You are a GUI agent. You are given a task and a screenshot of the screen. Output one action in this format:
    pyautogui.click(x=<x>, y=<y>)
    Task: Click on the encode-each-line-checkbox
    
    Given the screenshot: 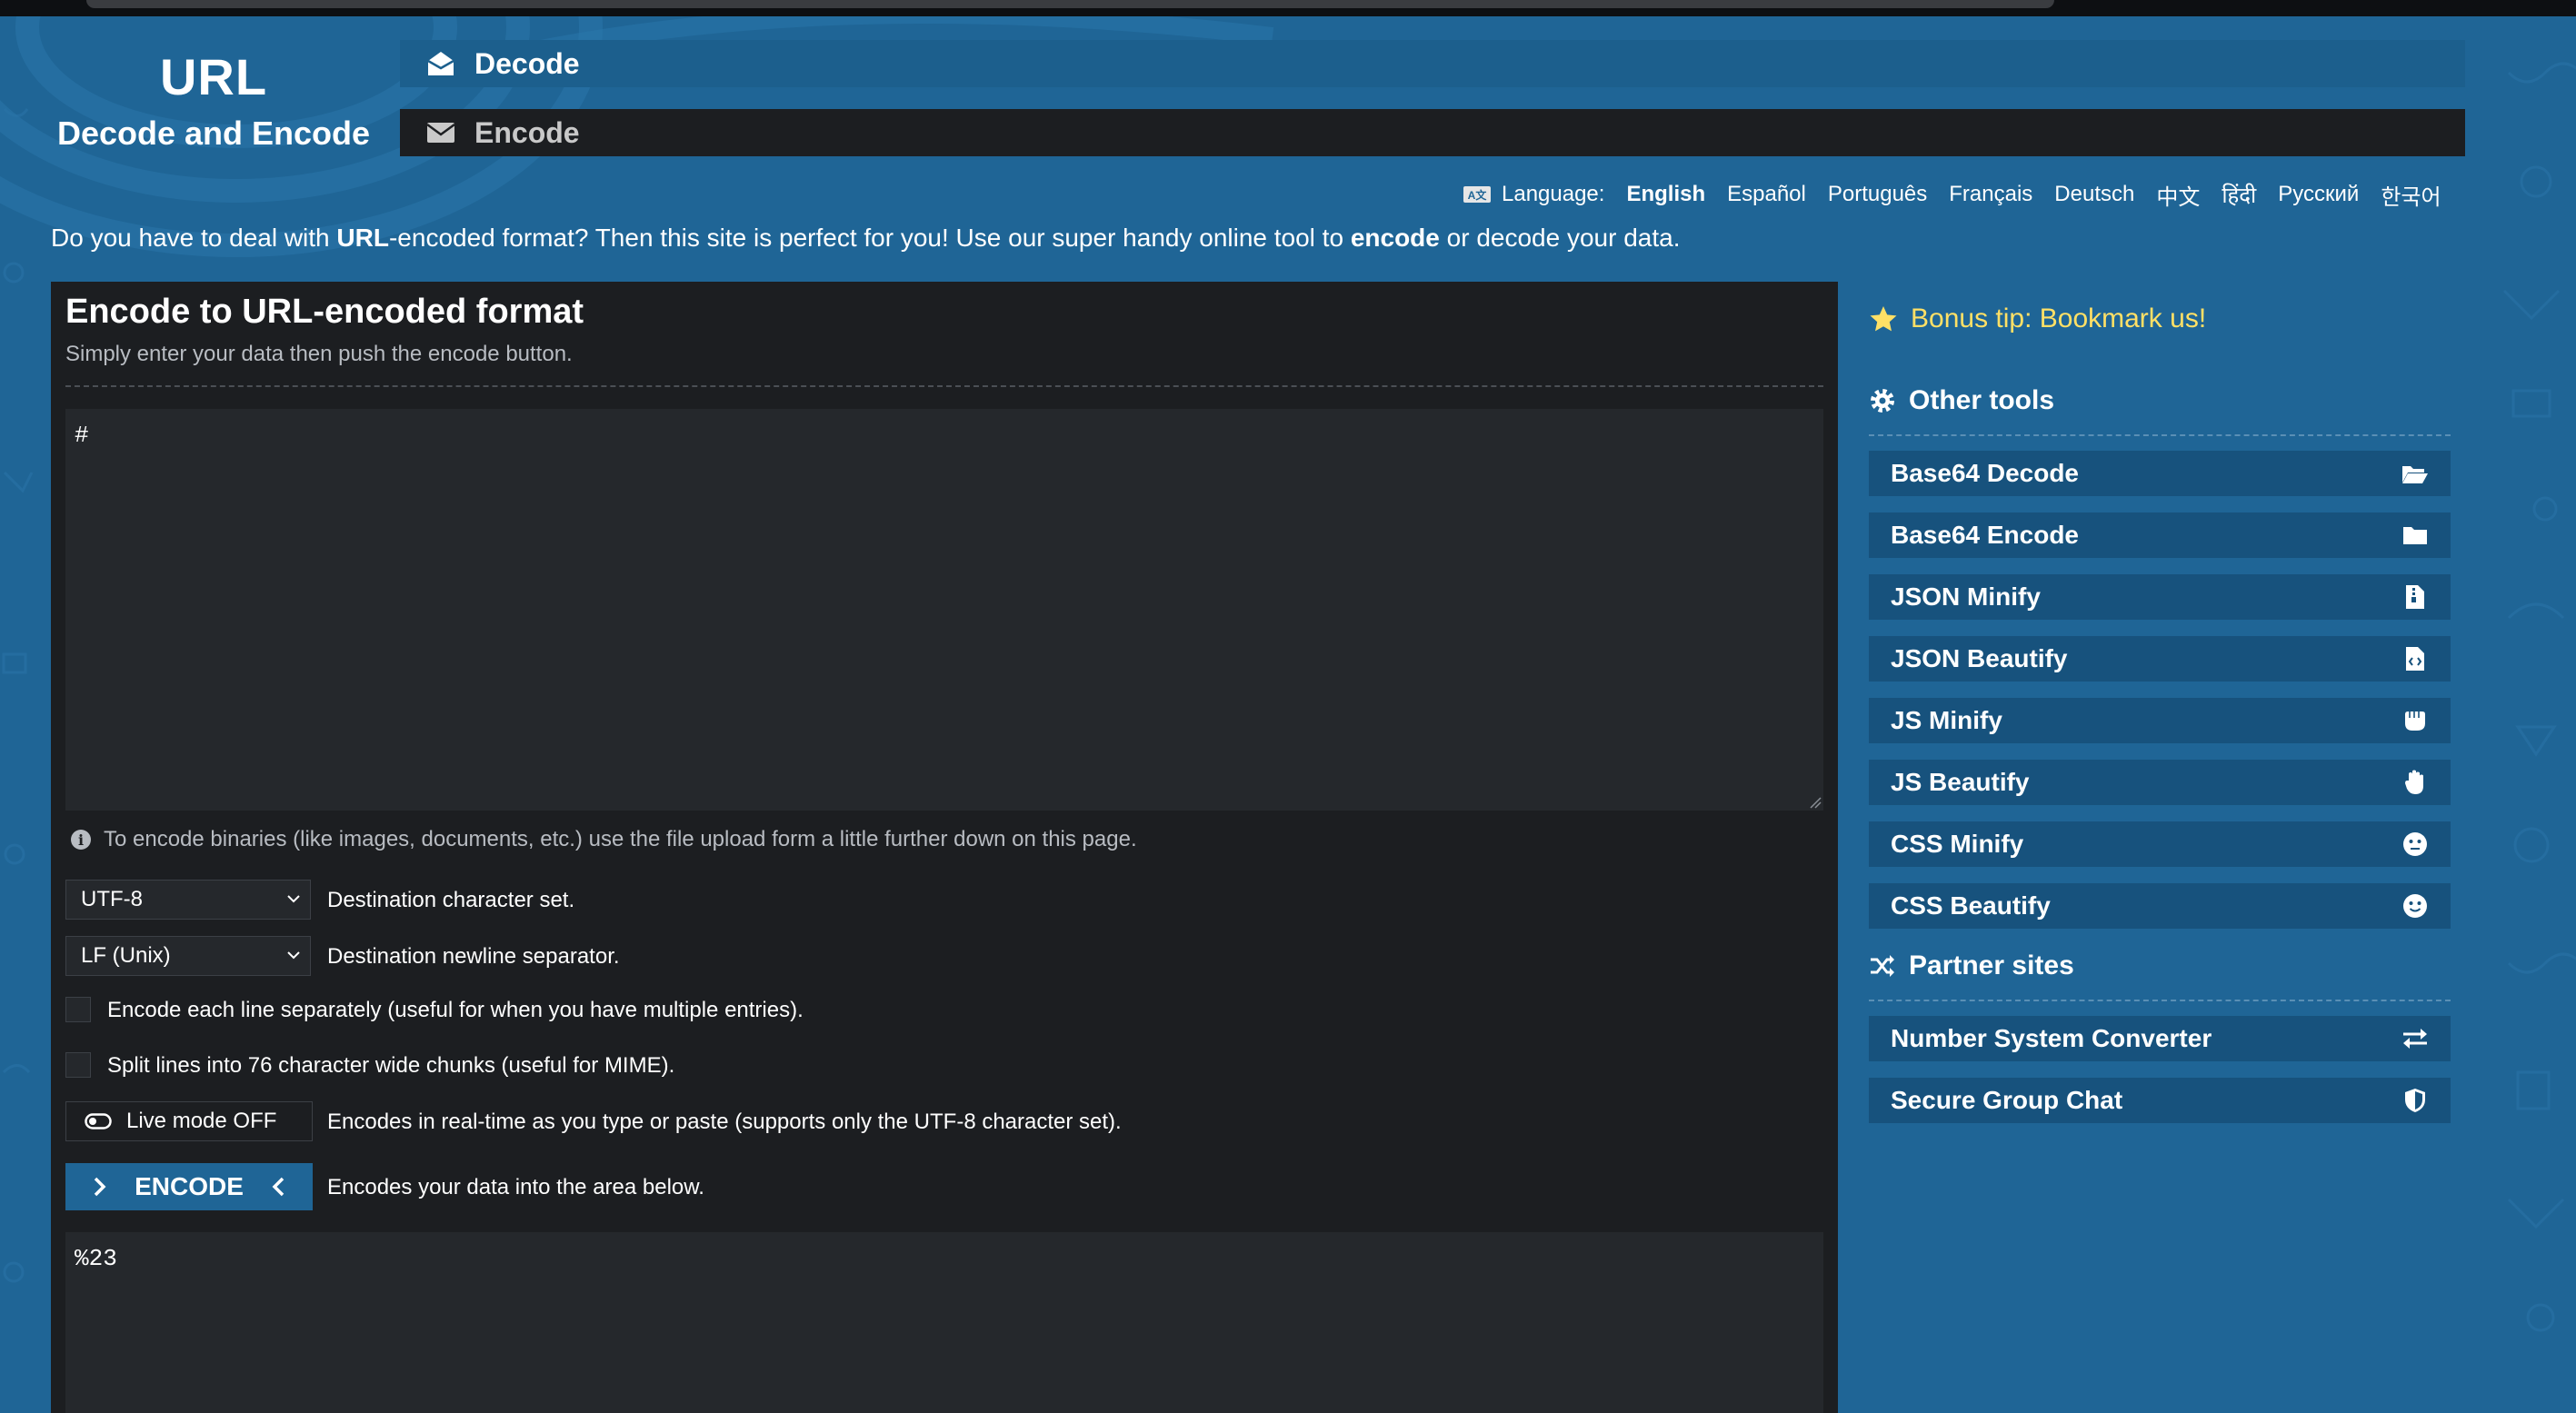 What is the action you would take?
    pyautogui.click(x=78, y=1009)
    